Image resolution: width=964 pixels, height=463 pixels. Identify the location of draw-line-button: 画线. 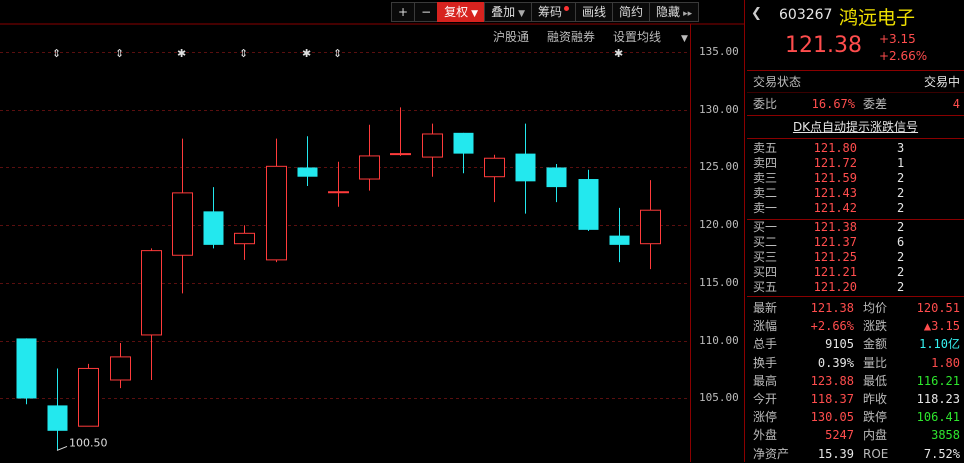
(594, 12).